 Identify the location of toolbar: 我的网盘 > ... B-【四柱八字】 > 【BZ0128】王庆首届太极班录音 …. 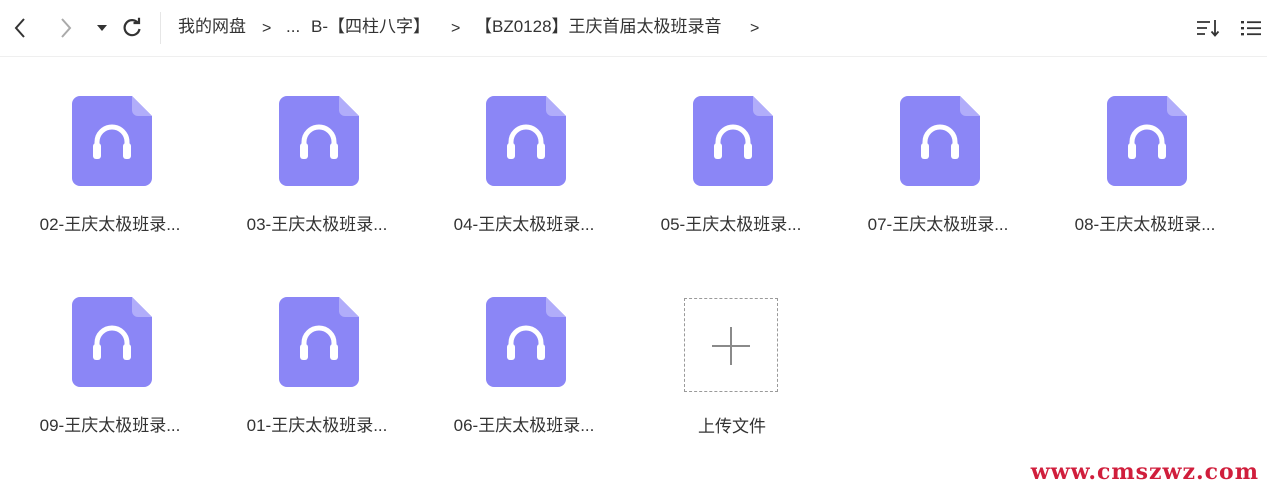
(633, 28).